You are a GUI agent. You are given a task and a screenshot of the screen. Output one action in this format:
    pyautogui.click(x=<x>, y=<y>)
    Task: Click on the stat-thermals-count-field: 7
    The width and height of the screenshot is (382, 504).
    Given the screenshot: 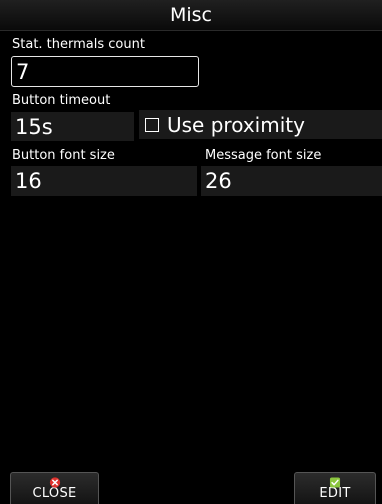 What is the action you would take?
    pyautogui.click(x=105, y=71)
    